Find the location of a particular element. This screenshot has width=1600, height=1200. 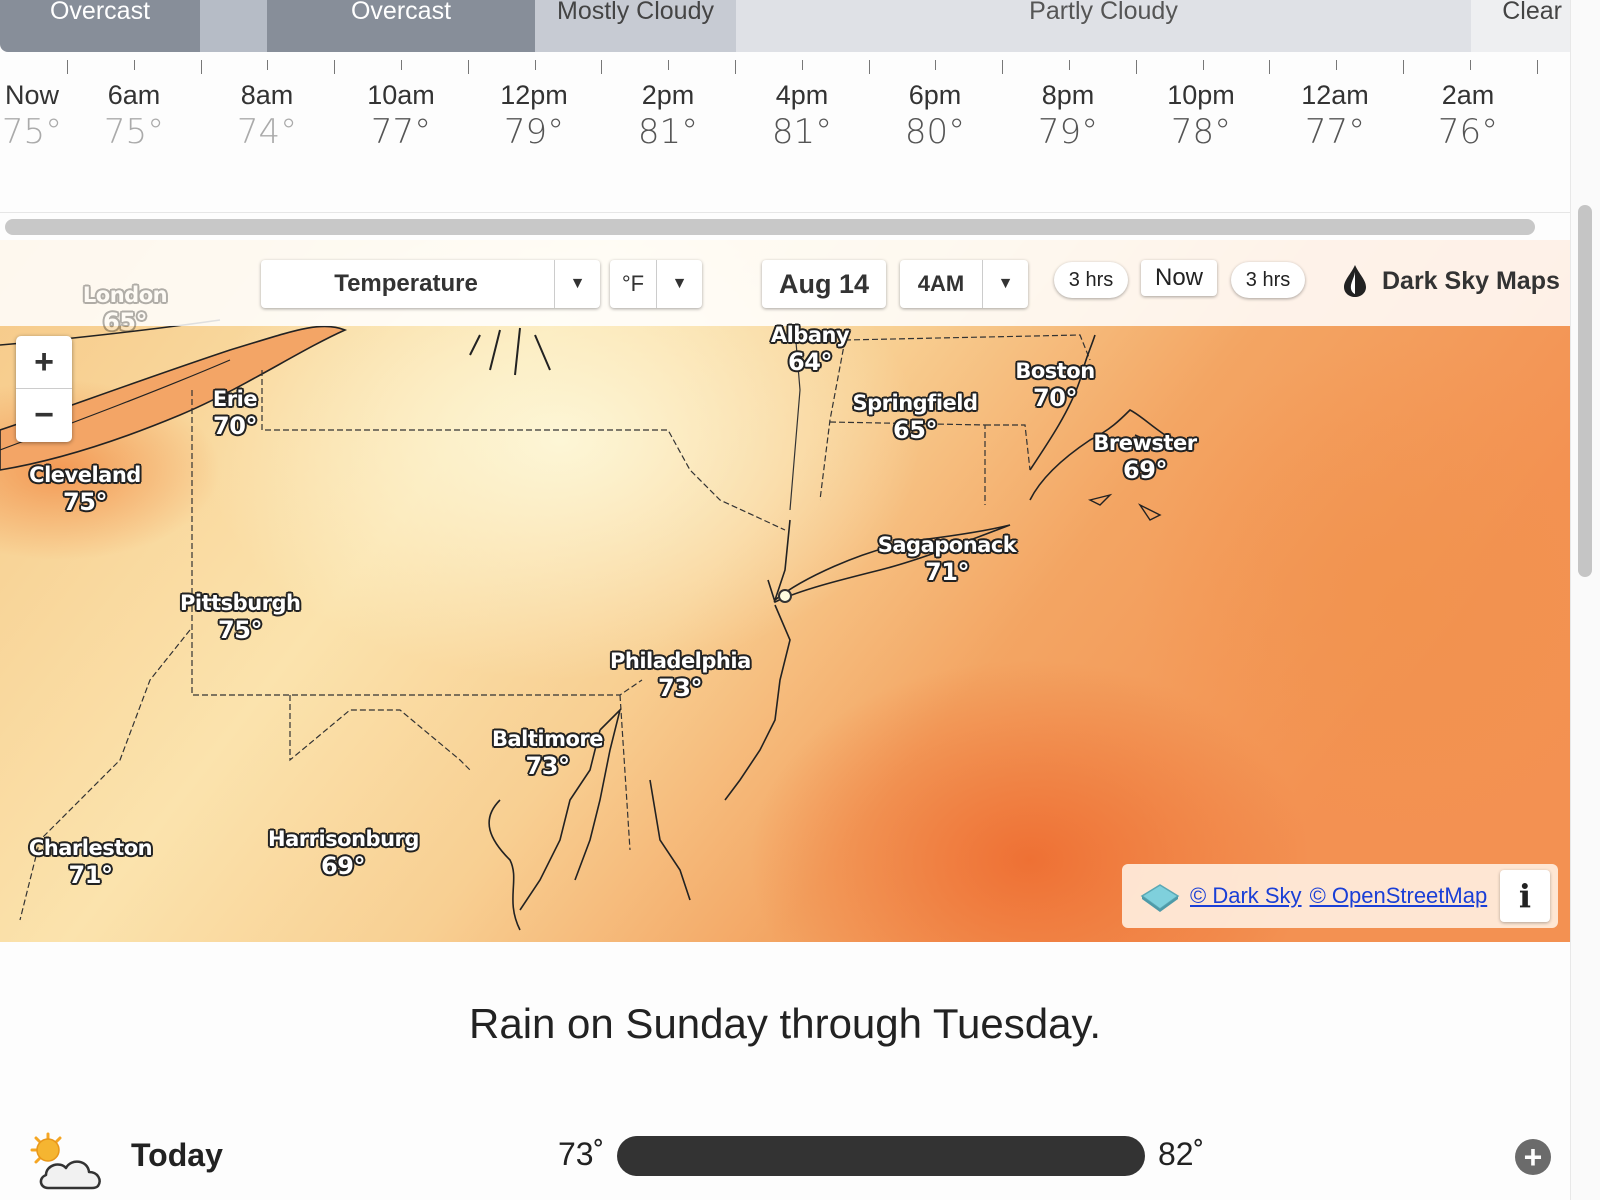

hour-temp: 80° is located at coordinates (935, 132).